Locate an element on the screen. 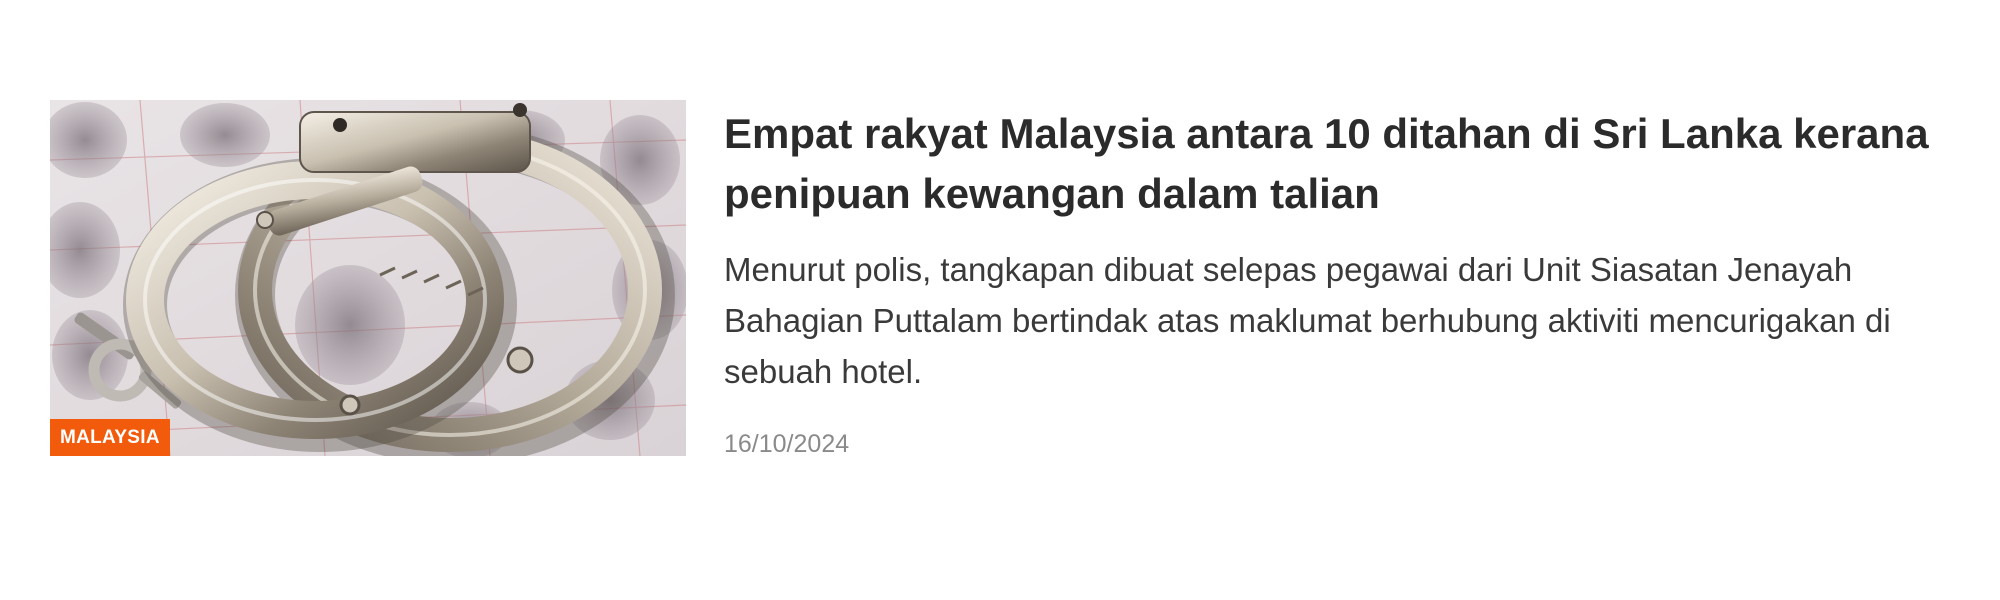  category-badge: MALAYSIA is located at coordinates (110, 437).